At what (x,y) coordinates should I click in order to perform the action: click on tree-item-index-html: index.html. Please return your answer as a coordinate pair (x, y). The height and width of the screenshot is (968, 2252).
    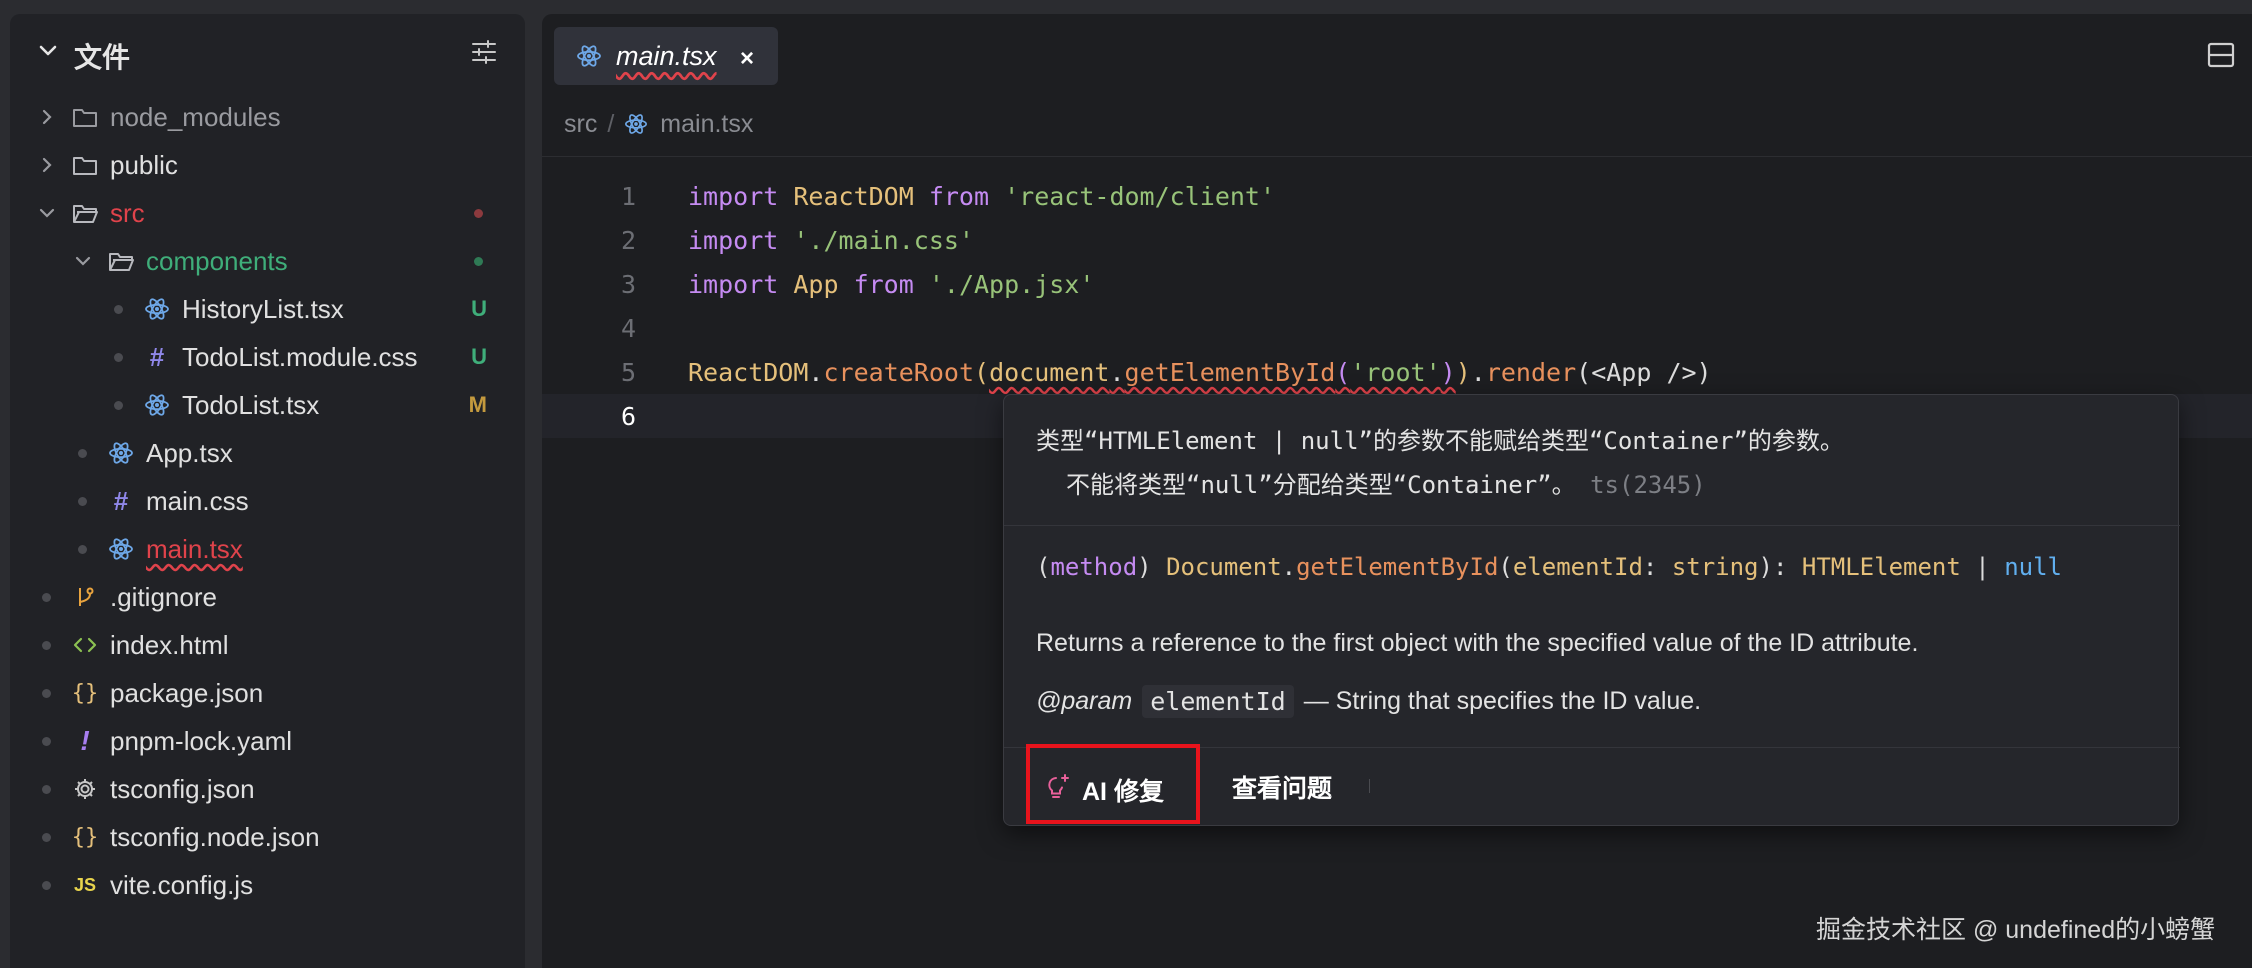
    Looking at the image, I should click on (267, 645).